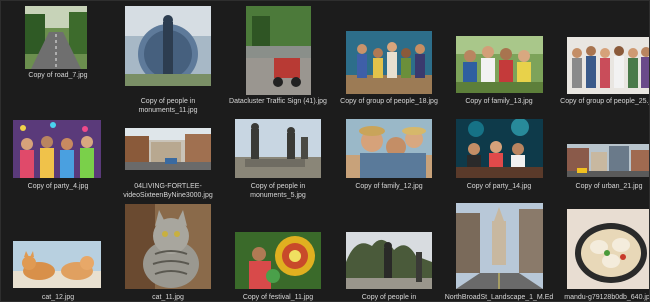 Image resolution: width=650 pixels, height=302 pixels. What do you see at coordinates (389, 297) in the screenshot?
I see `file-name-label: Copy of people in` at bounding box center [389, 297].